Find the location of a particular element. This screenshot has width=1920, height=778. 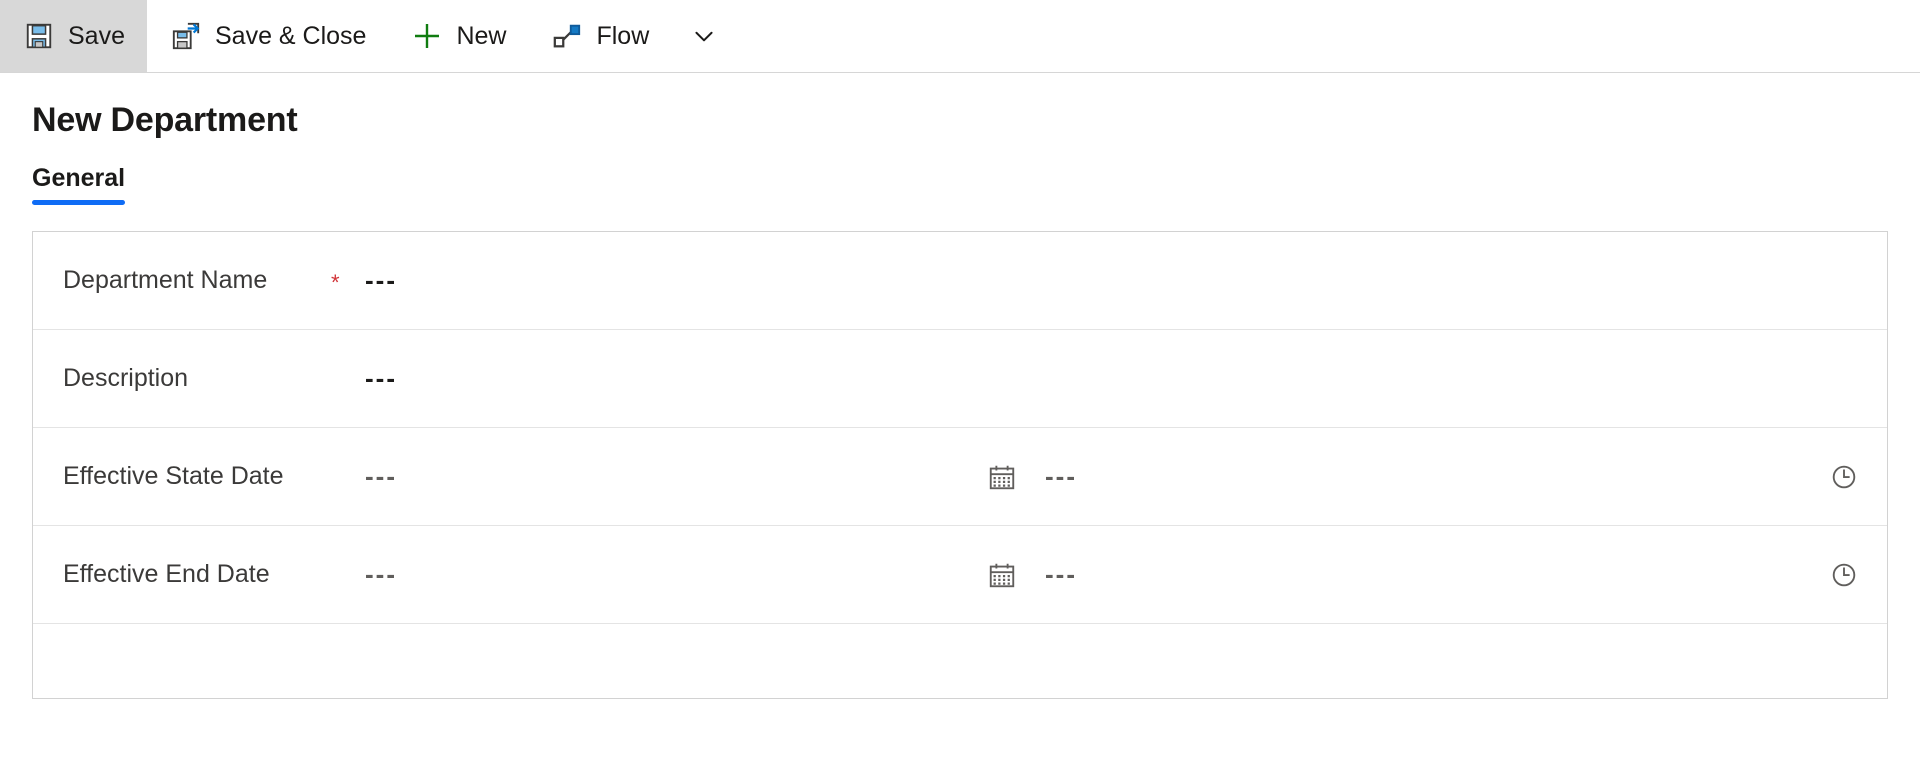

tab-general: General is located at coordinates (79, 184).